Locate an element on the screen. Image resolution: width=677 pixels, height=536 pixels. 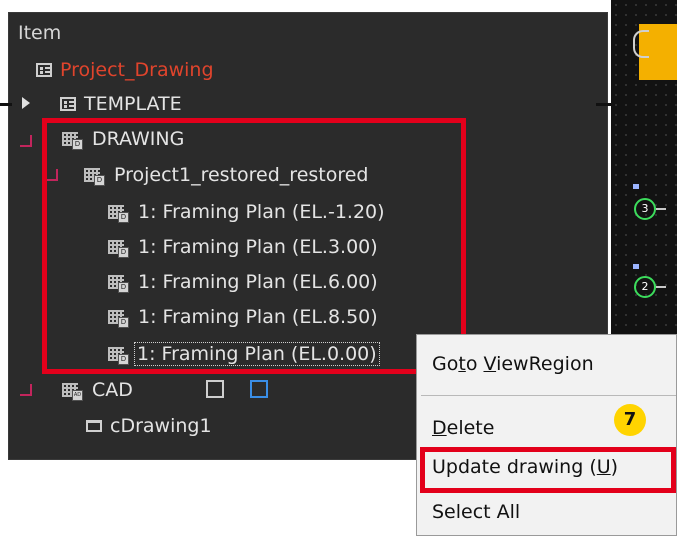
grid-node: 3 is located at coordinates (645, 209).